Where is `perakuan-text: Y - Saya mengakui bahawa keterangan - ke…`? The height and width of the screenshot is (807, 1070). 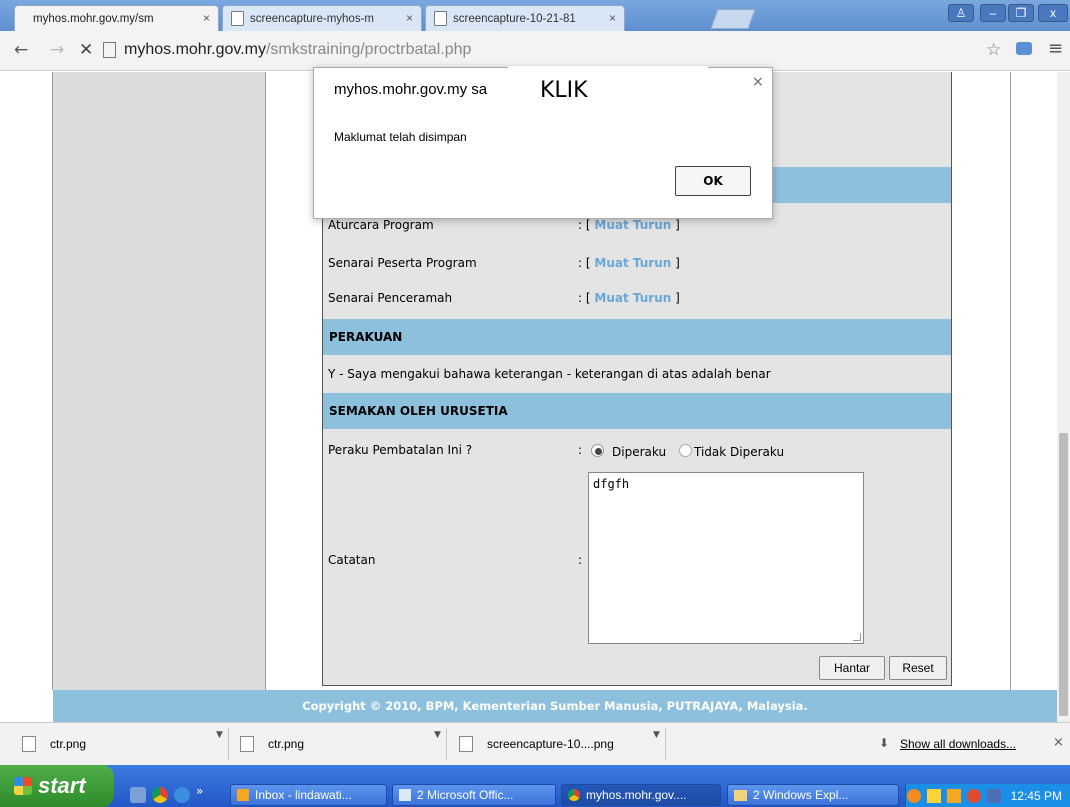 perakuan-text: Y - Saya mengakui bahawa keterangan - ke… is located at coordinates (549, 374).